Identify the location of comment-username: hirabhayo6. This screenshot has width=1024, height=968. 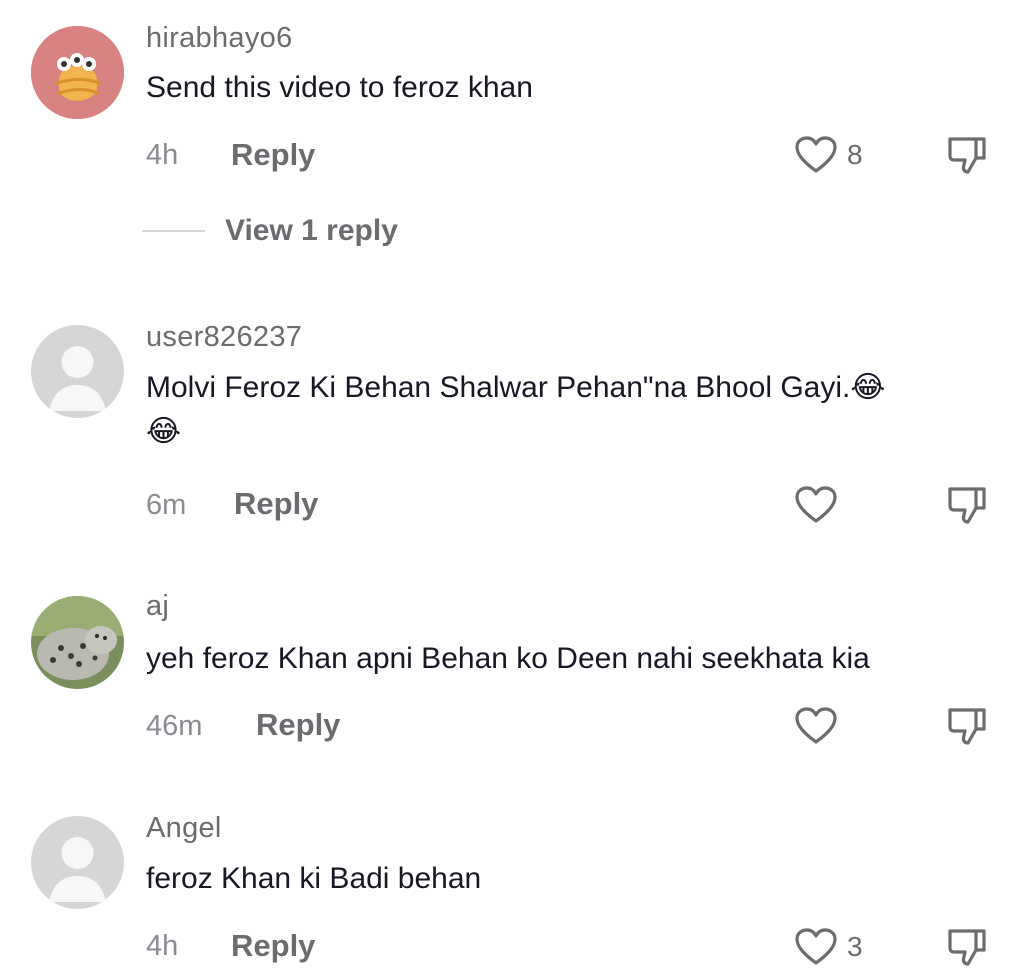
(219, 38).